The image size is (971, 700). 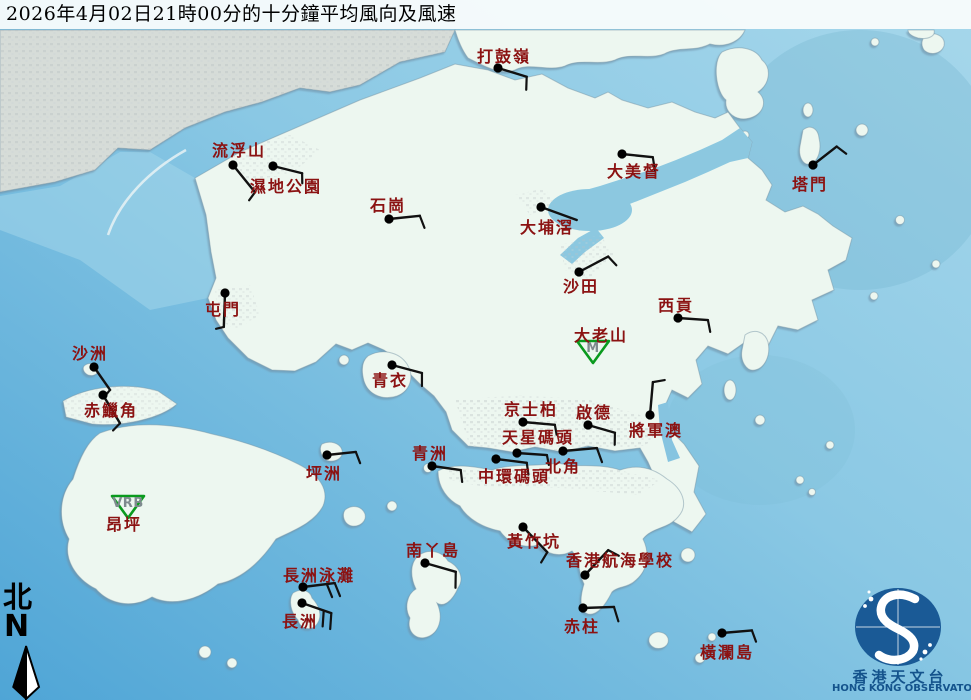 I want to click on station-label-ta-kwu-ling: 打鼓嶺, so click(x=504, y=56).